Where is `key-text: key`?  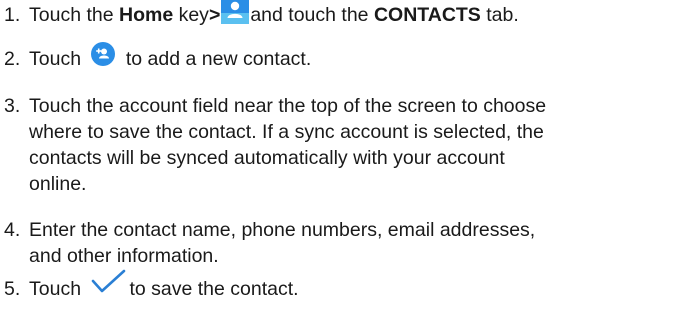
key-text: key is located at coordinates (191, 15).